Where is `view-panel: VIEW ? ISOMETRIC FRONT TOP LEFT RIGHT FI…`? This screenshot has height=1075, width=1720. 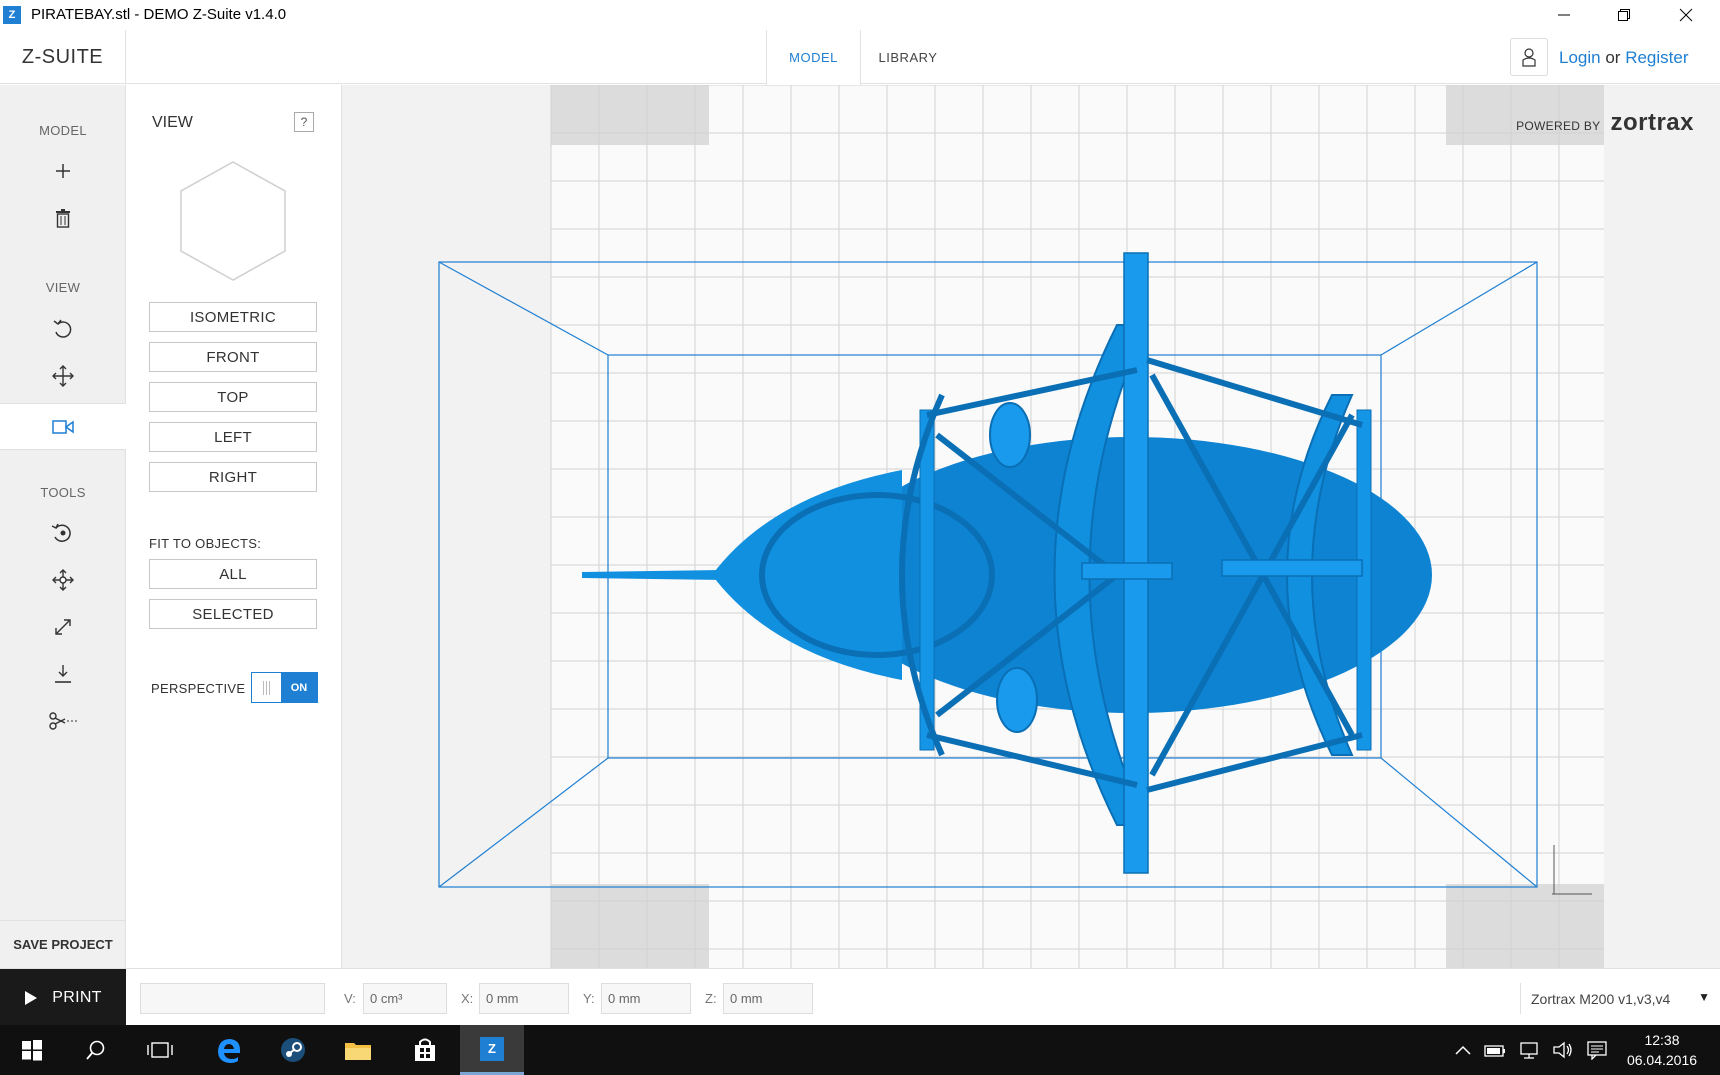 view-panel: VIEW ? ISOMETRIC FRONT TOP LEFT RIGHT FI… is located at coordinates (234, 526).